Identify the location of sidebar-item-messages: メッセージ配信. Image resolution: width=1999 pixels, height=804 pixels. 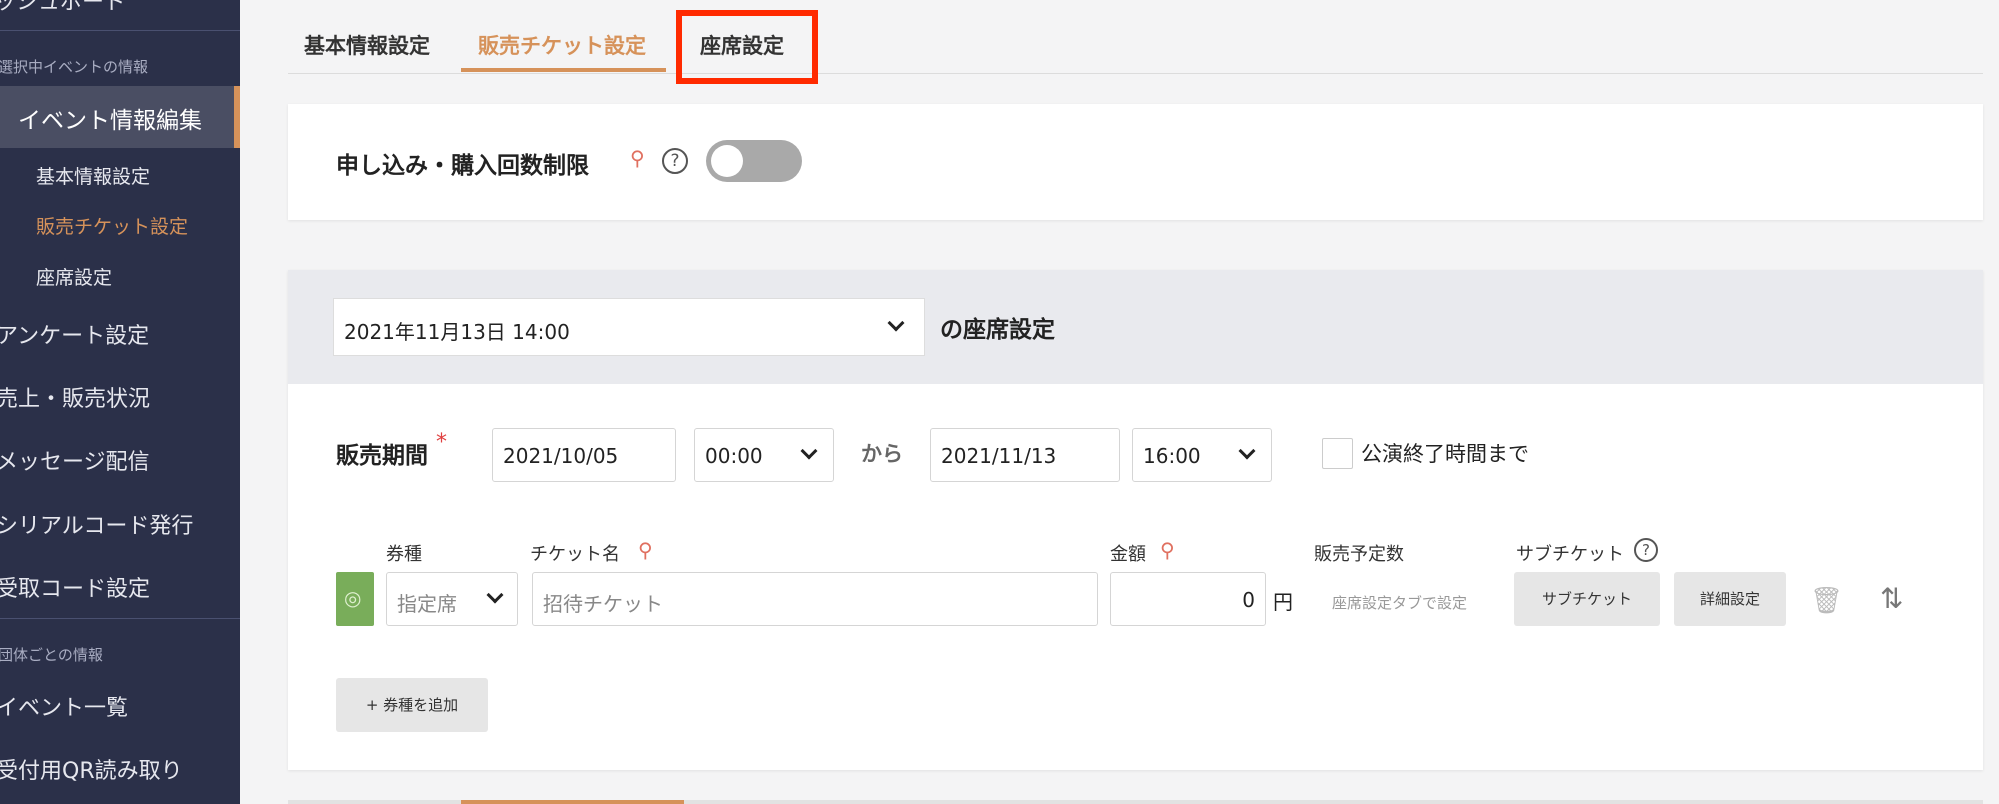
(75, 460).